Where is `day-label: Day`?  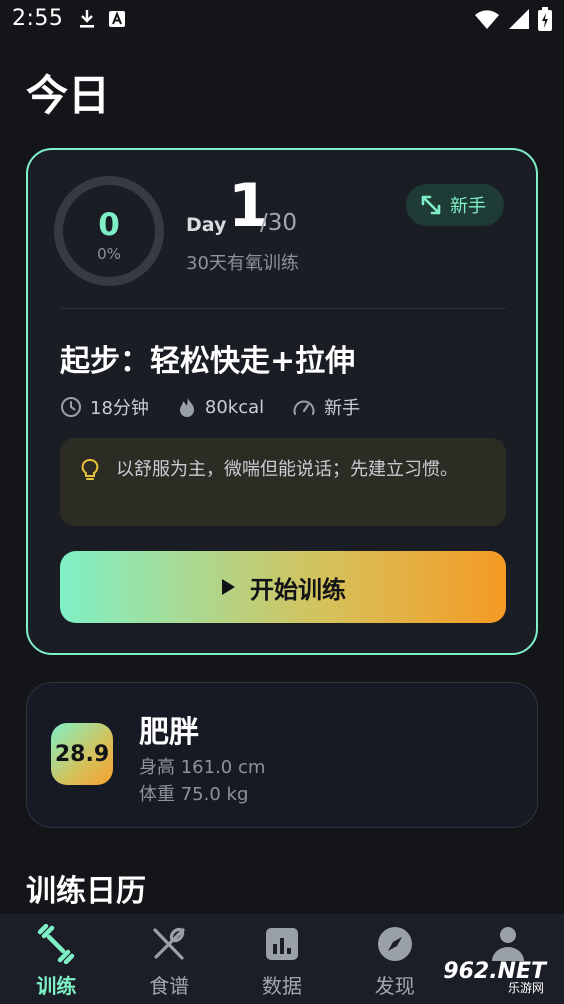
day-label: Day is located at coordinates (206, 225).